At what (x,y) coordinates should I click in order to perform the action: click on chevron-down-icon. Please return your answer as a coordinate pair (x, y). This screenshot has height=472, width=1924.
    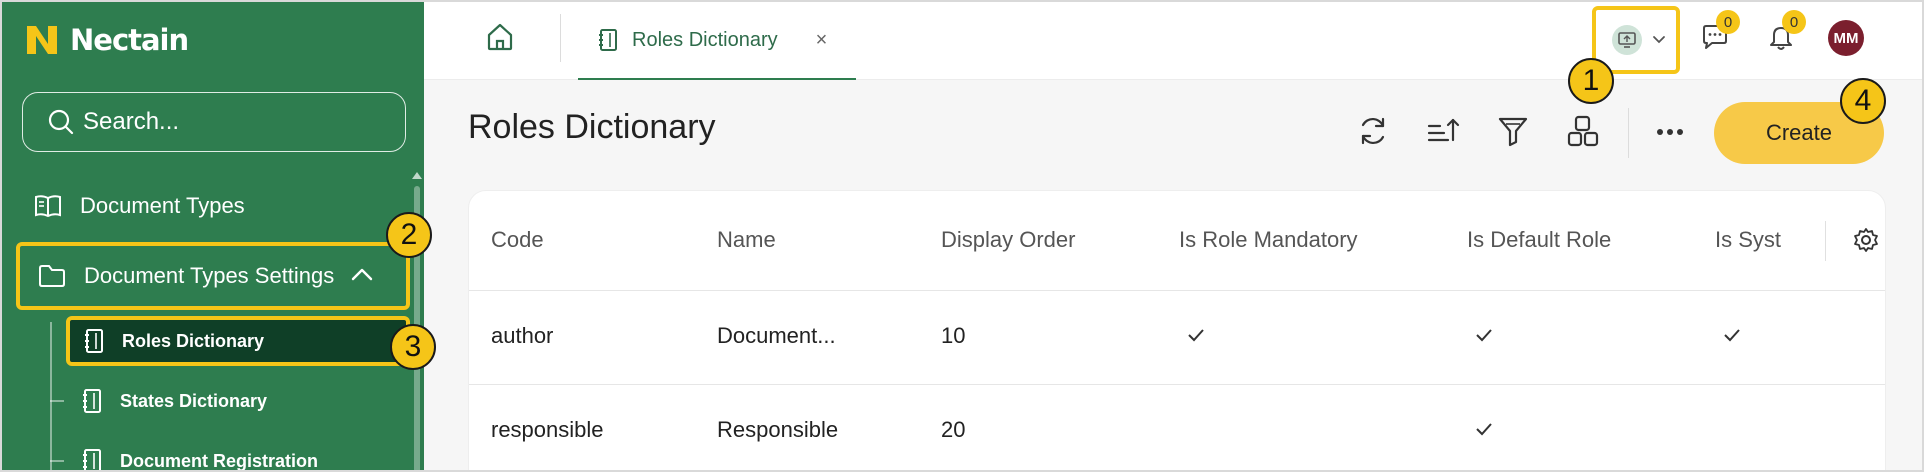
    Looking at the image, I should click on (1659, 40).